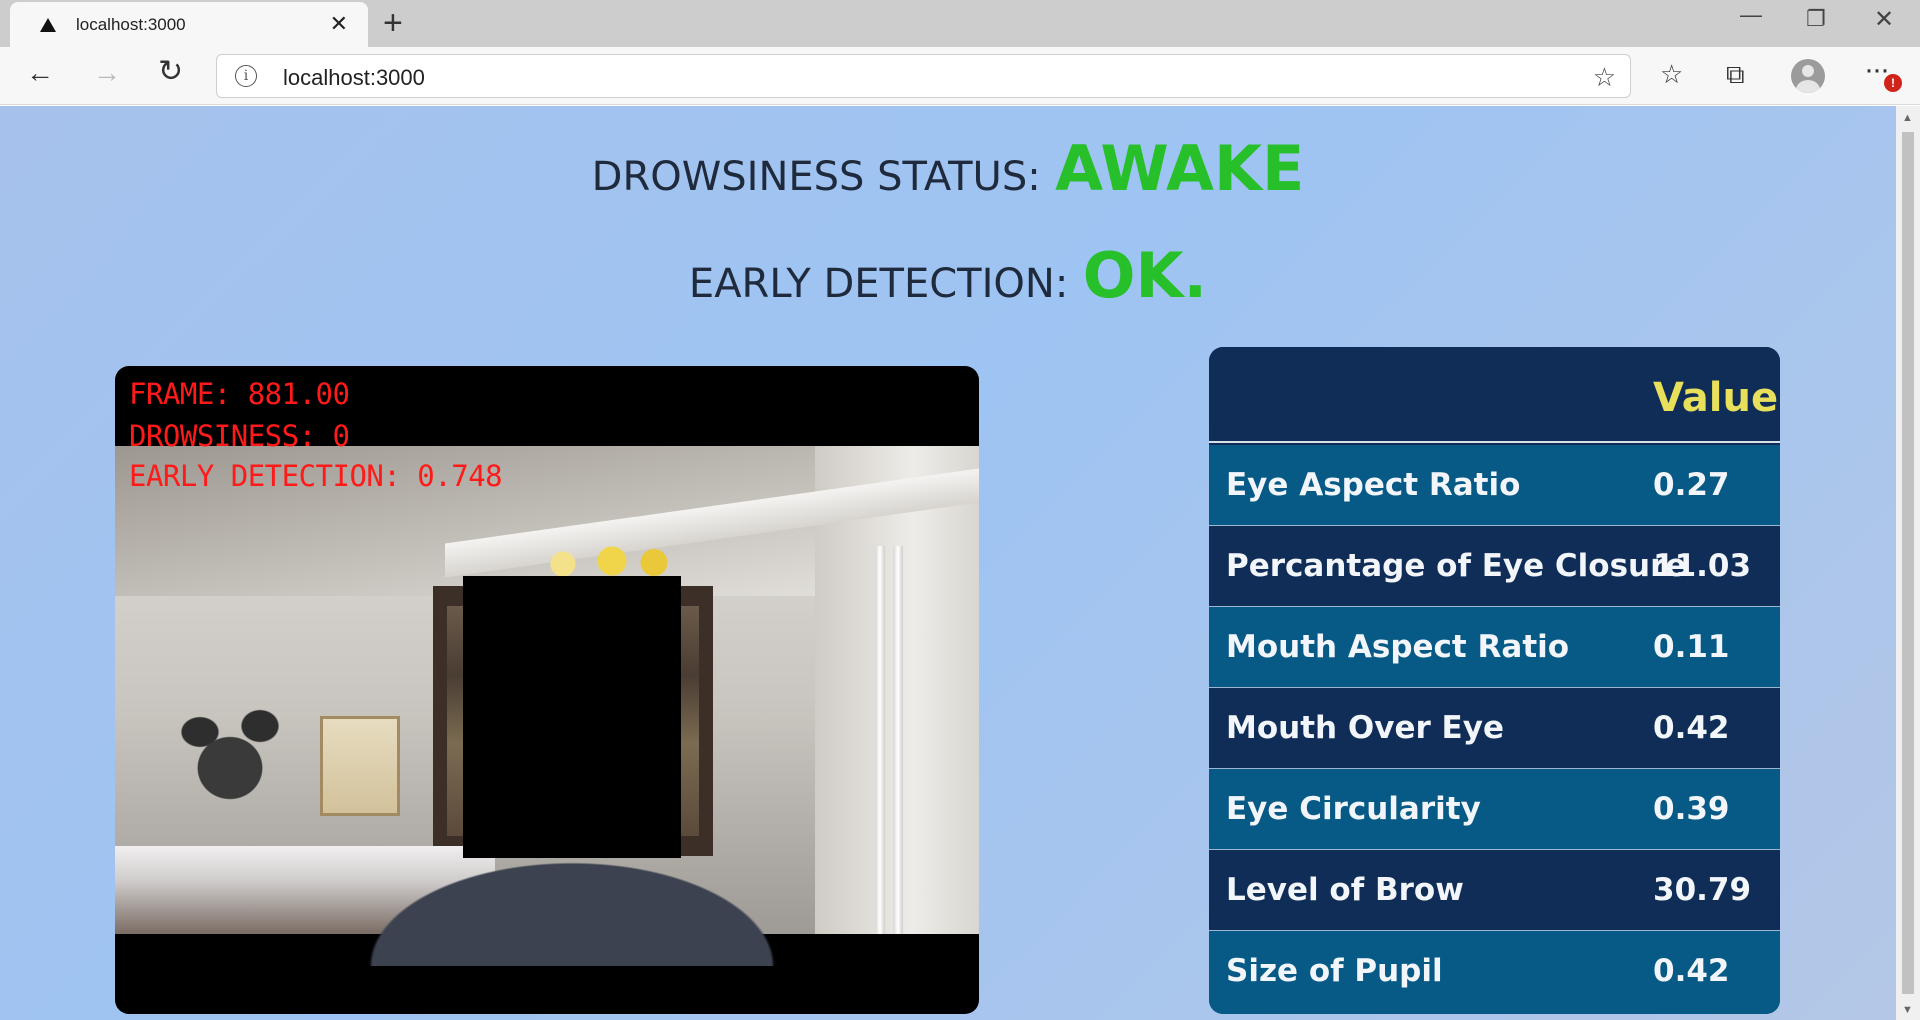 Image resolution: width=1920 pixels, height=1020 pixels. Describe the element at coordinates (354, 78) in the screenshot. I see `url-text: localhost:3000` at that location.